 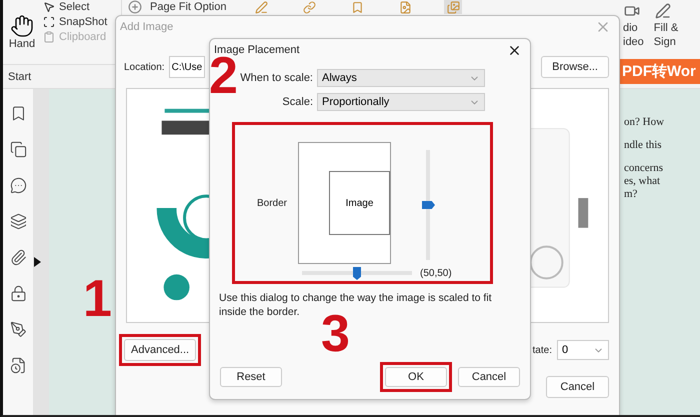 What do you see at coordinates (453, 7) in the screenshot?
I see `images-icon` at bounding box center [453, 7].